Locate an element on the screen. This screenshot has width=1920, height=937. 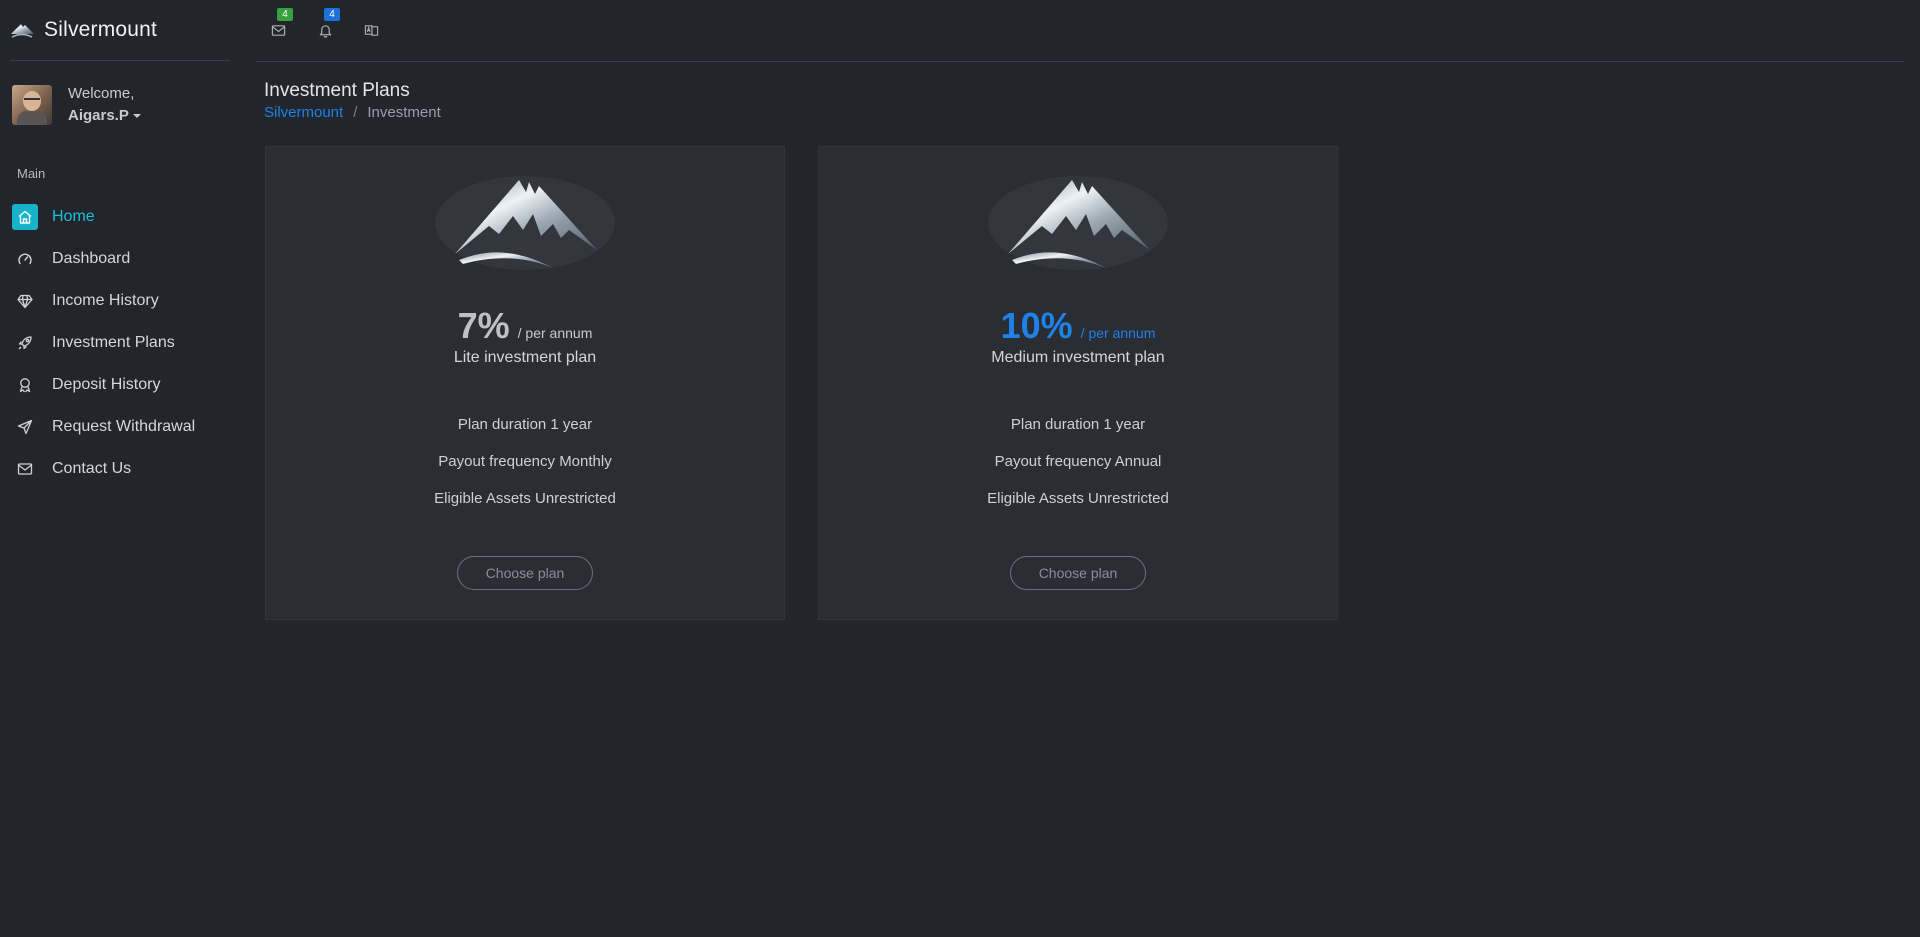
breadcrumb-current: Investment is located at coordinates (404, 112).